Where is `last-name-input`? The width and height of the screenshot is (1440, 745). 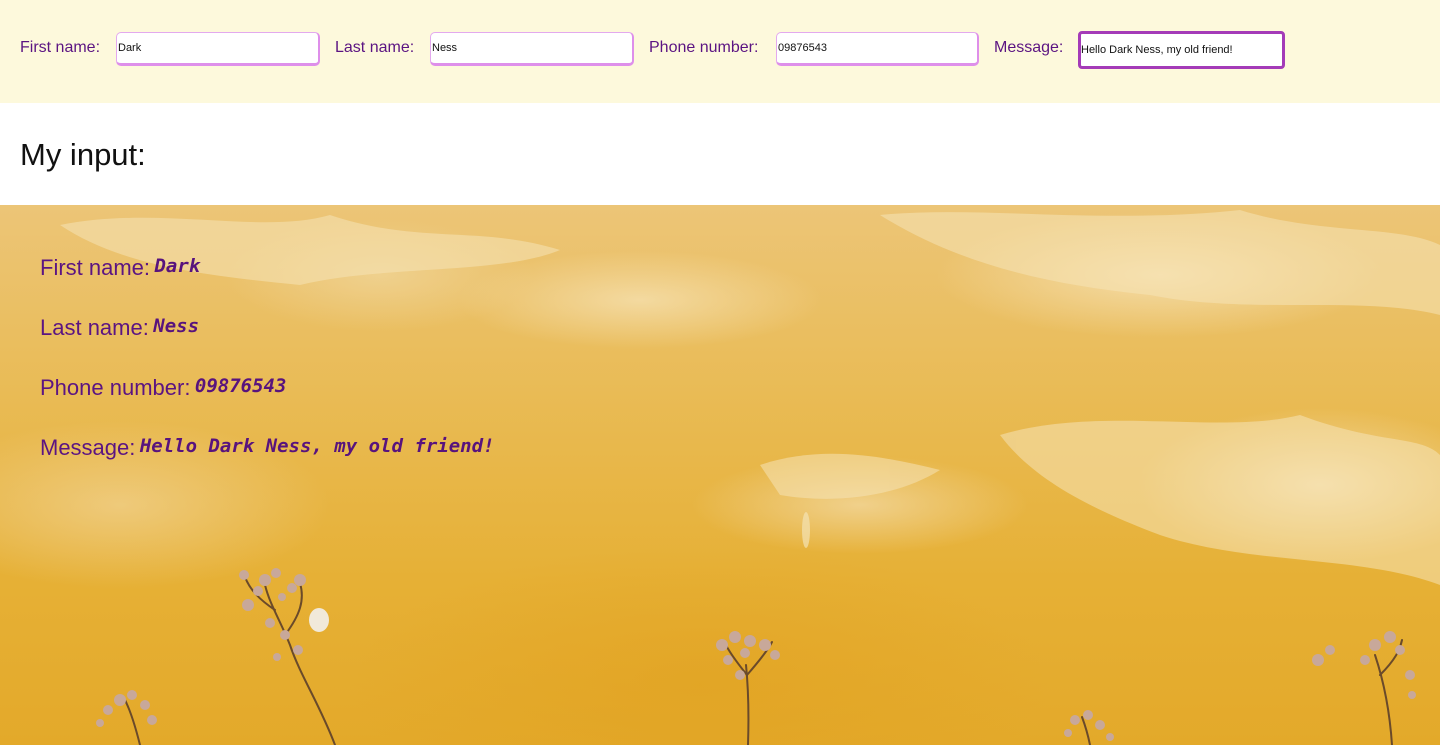
last-name-input is located at coordinates (532, 49).